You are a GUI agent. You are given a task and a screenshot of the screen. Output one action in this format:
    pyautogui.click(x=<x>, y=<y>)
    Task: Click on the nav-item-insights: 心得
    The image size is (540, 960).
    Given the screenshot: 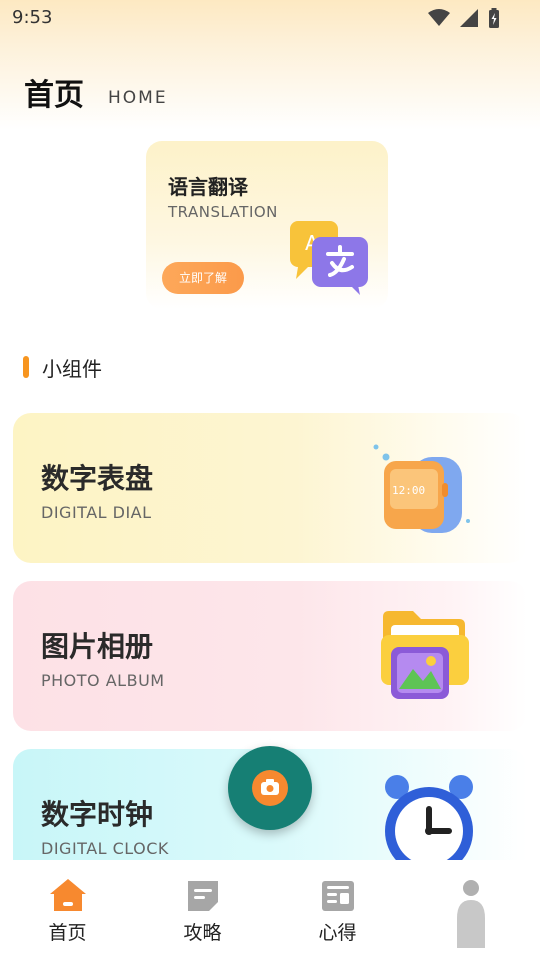 What is the action you would take?
    pyautogui.click(x=337, y=910)
    